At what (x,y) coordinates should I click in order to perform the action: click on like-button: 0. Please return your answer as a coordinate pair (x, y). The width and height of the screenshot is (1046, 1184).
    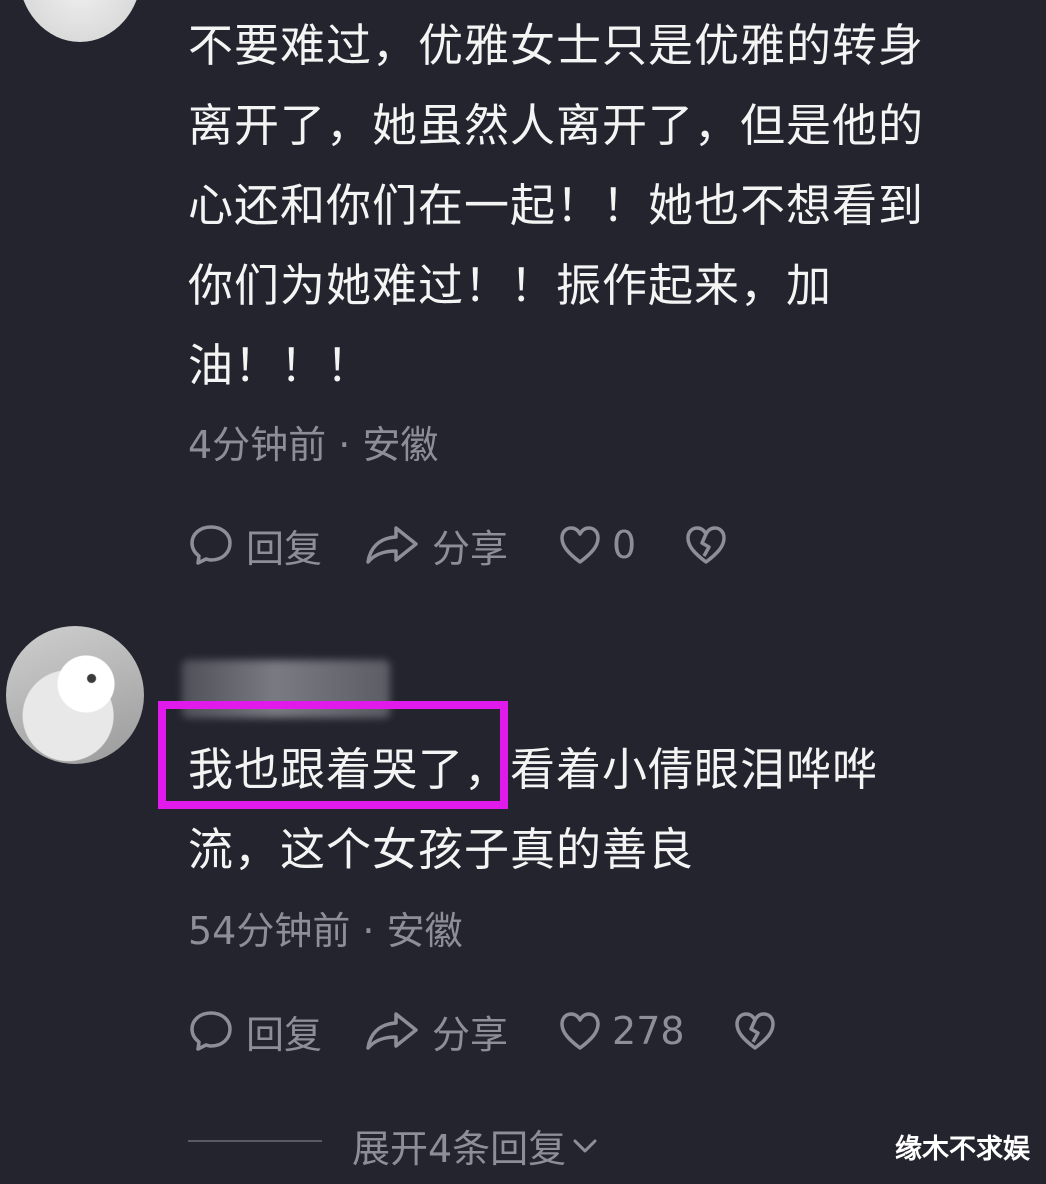
    Looking at the image, I should click on (597, 545).